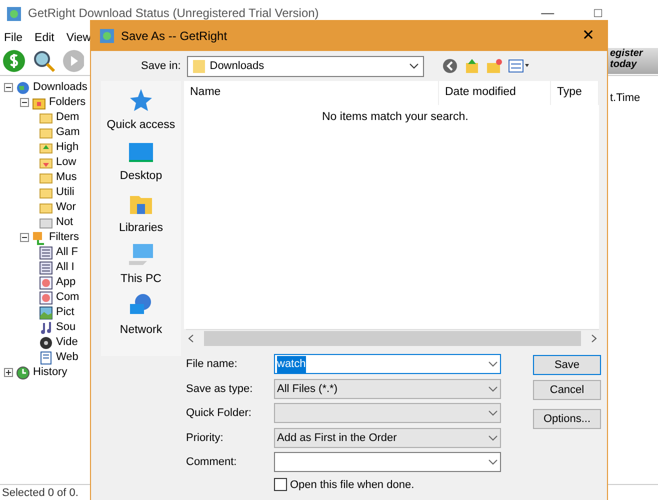  What do you see at coordinates (598, 12) in the screenshot?
I see `maximize-button: □` at bounding box center [598, 12].